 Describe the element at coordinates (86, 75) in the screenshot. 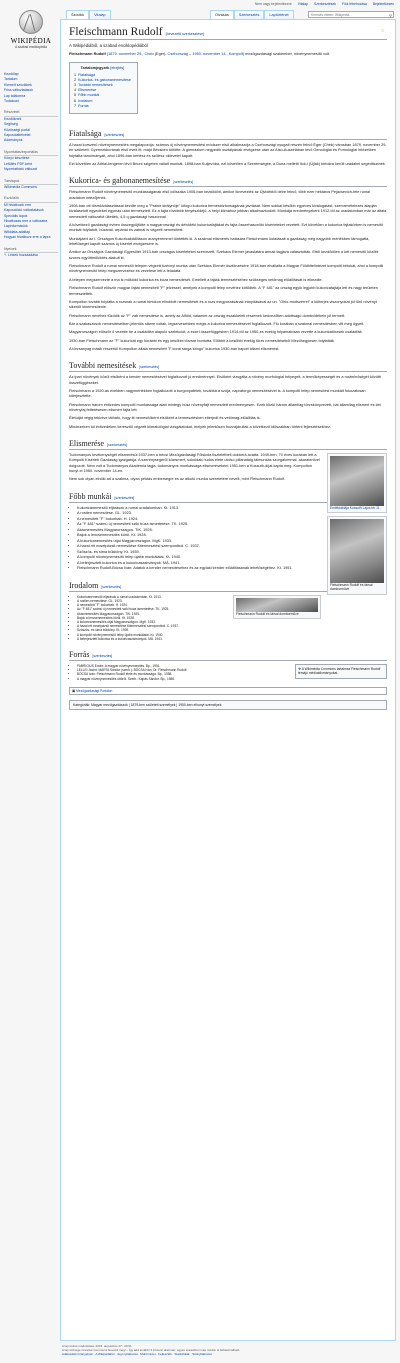

I see `toc-link: Fiatalsága` at that location.